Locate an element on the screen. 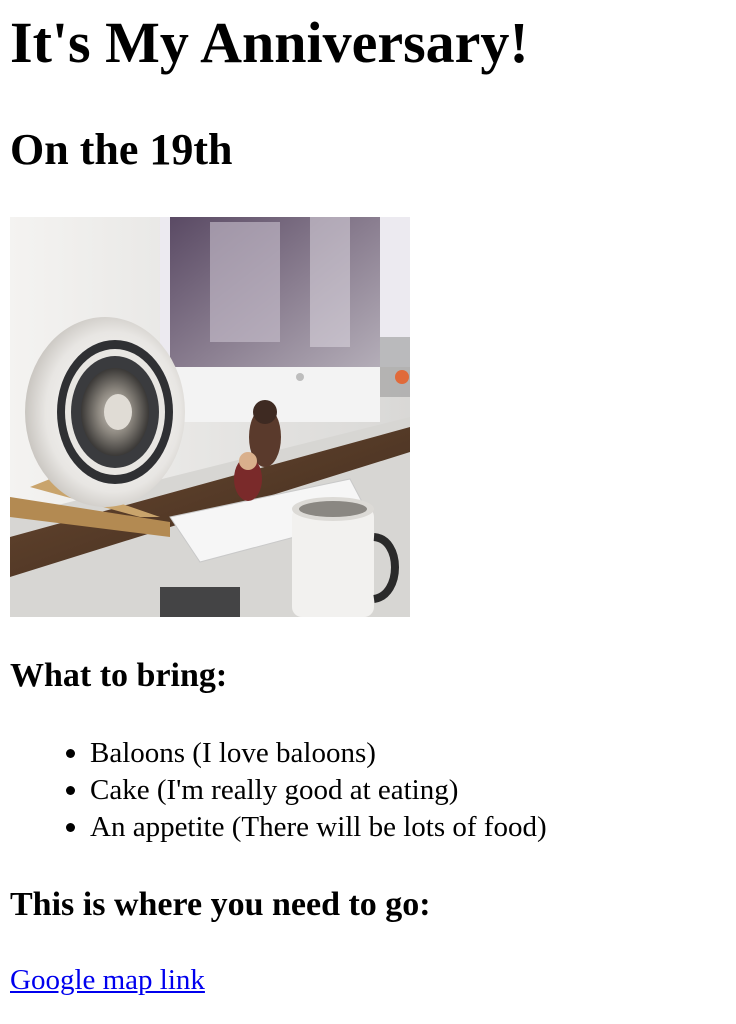  list-item: An appetite (There will be lots of food) is located at coordinates (306, 827).